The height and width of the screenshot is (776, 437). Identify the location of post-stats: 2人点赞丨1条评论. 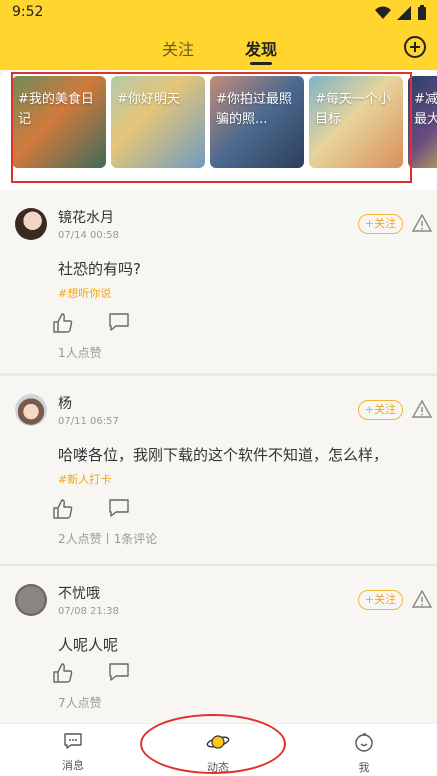
(108, 539).